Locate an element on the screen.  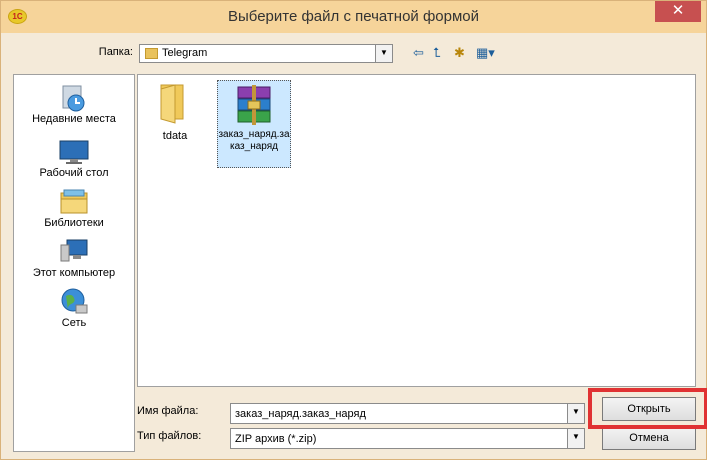
red-highlight-box is located at coordinates (647, 408).